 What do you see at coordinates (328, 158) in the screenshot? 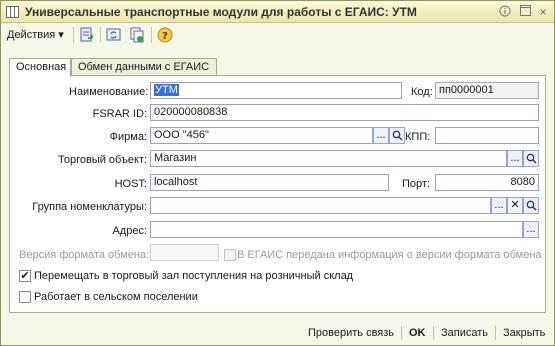
I see `trade-object-field: Магазин` at bounding box center [328, 158].